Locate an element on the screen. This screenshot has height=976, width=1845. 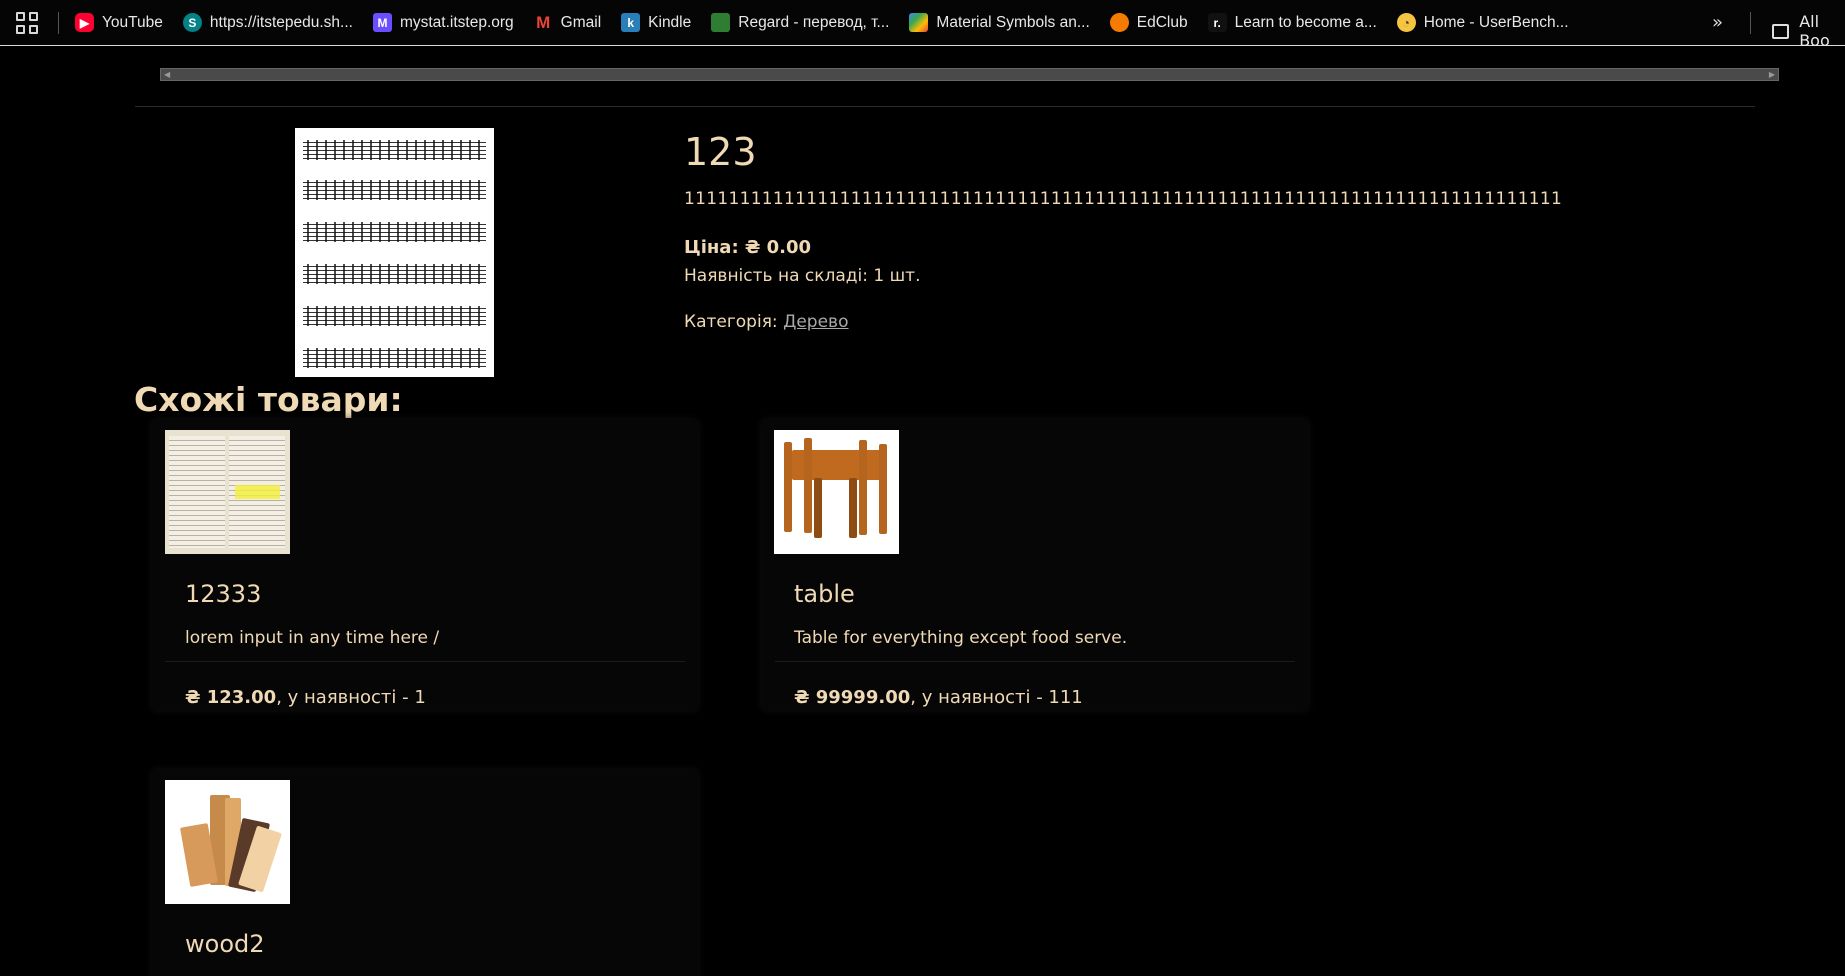
apps-grid-icon is located at coordinates (27, 22).